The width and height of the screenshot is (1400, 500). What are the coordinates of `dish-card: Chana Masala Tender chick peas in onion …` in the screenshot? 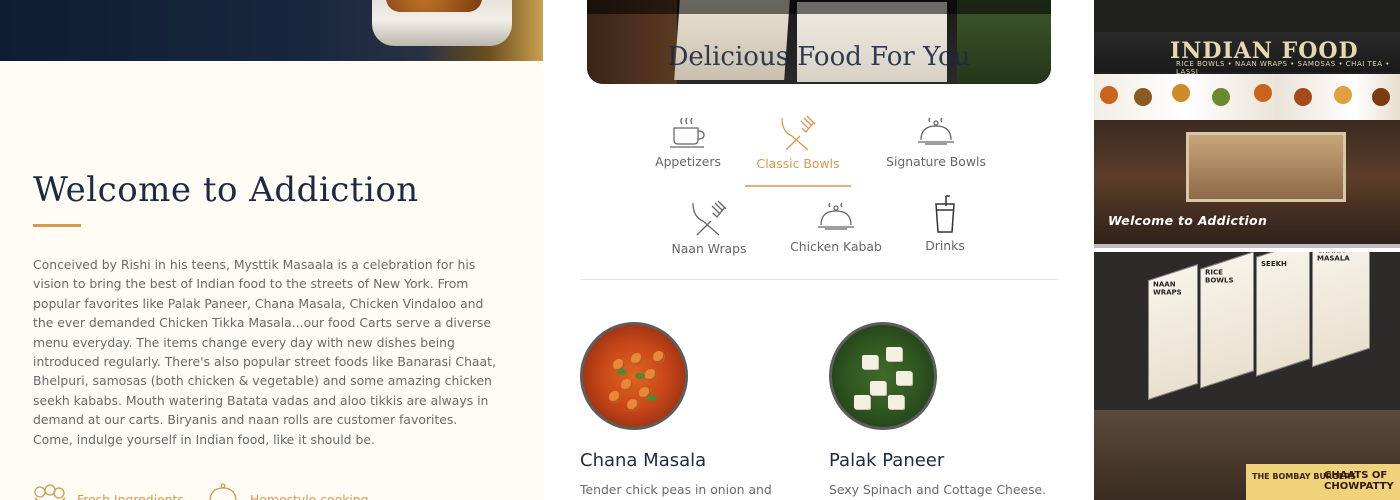 It's located at (695, 411).